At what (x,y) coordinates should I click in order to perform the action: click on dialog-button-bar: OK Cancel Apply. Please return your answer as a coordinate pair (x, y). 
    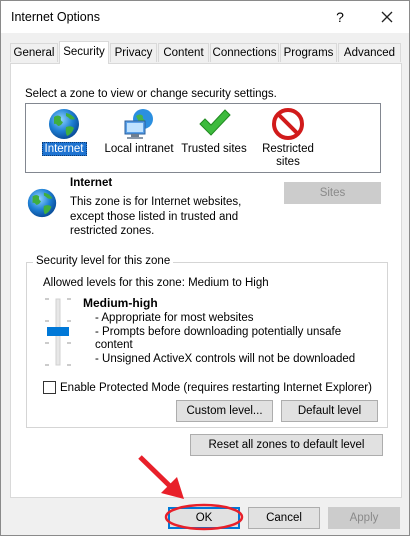
    Looking at the image, I should click on (205, 517).